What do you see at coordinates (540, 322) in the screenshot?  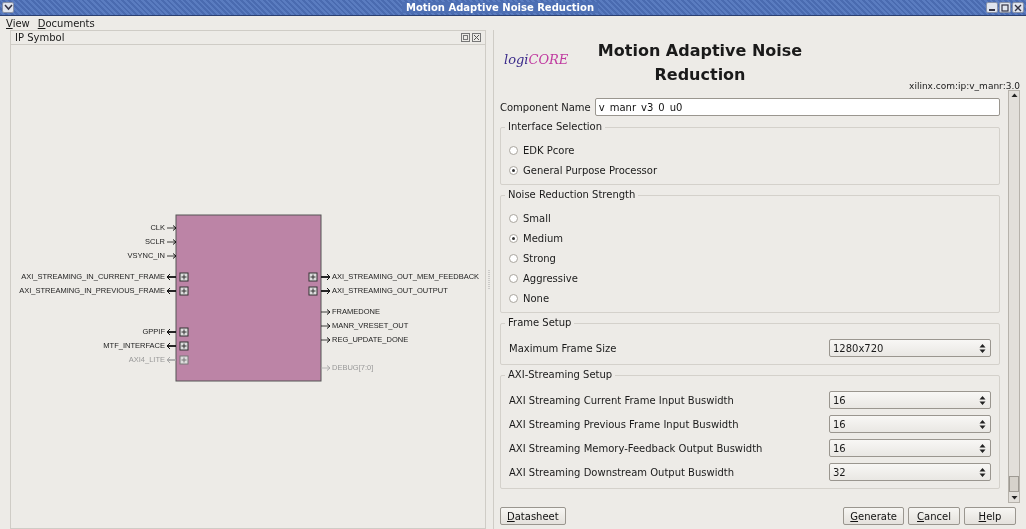 I see `group-title: Frame Setup` at bounding box center [540, 322].